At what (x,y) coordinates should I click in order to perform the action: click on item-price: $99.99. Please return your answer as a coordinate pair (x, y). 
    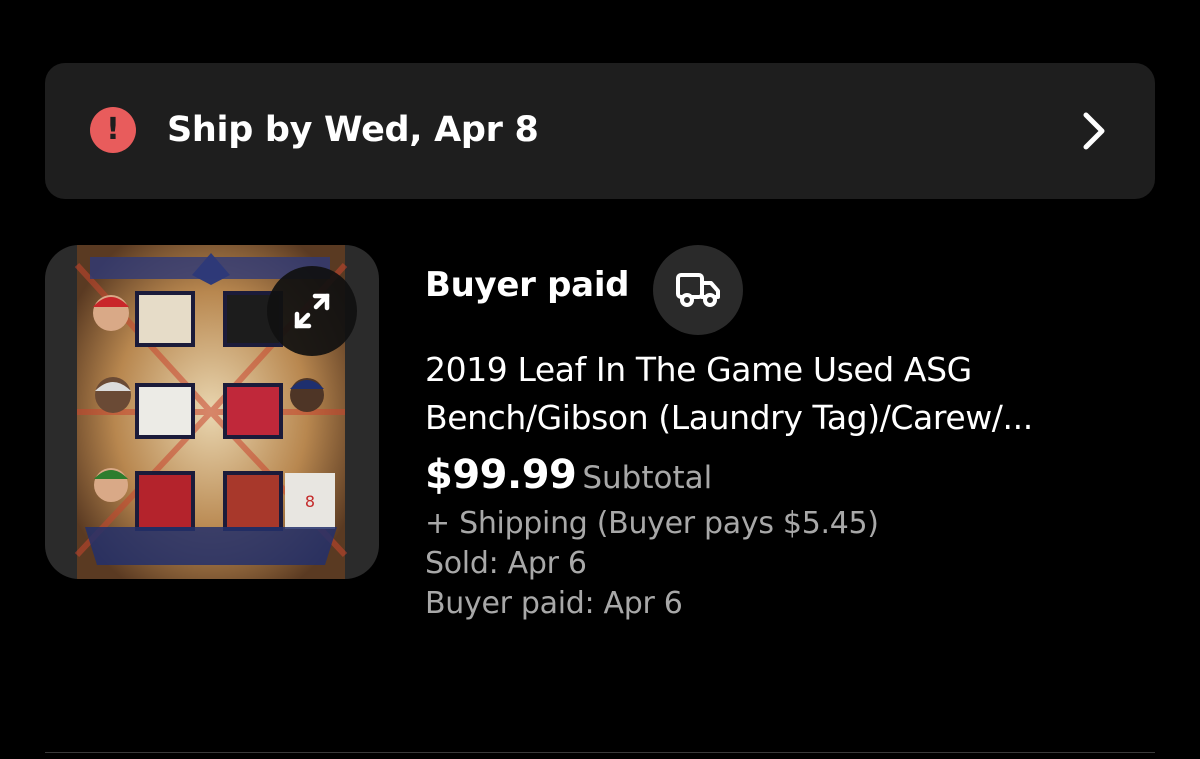
    Looking at the image, I should click on (501, 475).